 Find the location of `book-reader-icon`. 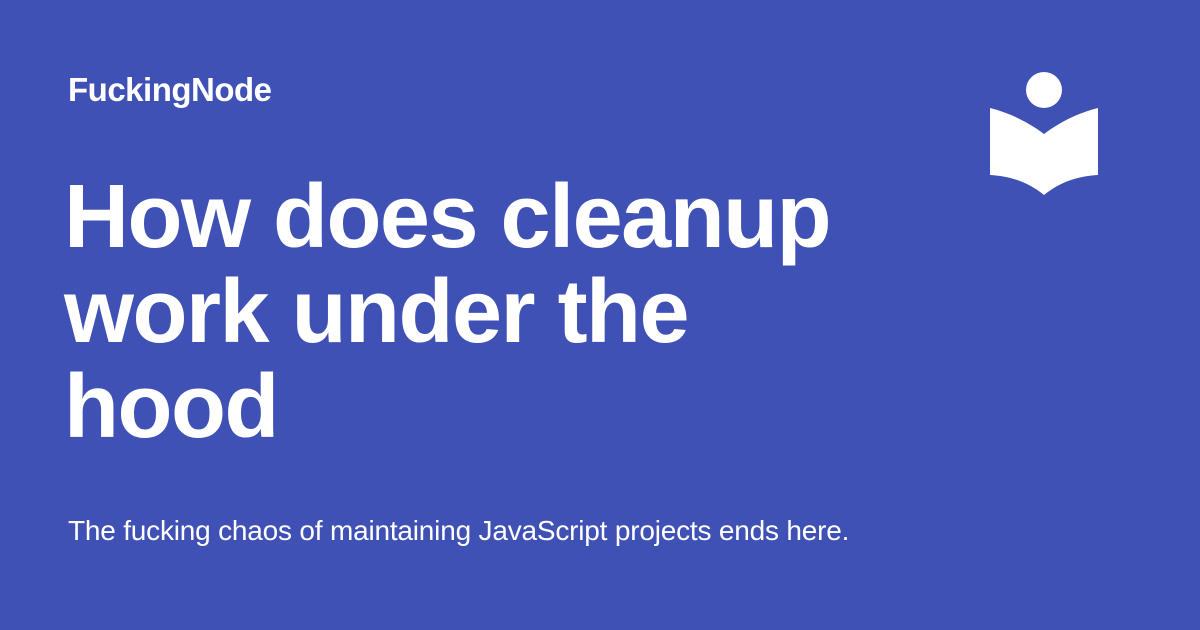

book-reader-icon is located at coordinates (1044, 133).